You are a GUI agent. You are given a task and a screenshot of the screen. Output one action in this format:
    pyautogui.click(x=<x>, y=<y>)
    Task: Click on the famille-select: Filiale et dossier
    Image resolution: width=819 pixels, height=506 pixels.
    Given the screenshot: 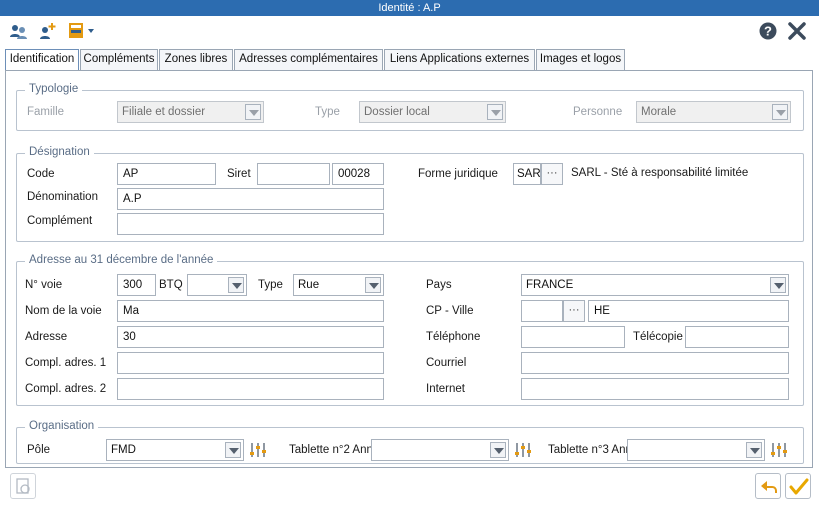 What is the action you would take?
    pyautogui.click(x=190, y=112)
    